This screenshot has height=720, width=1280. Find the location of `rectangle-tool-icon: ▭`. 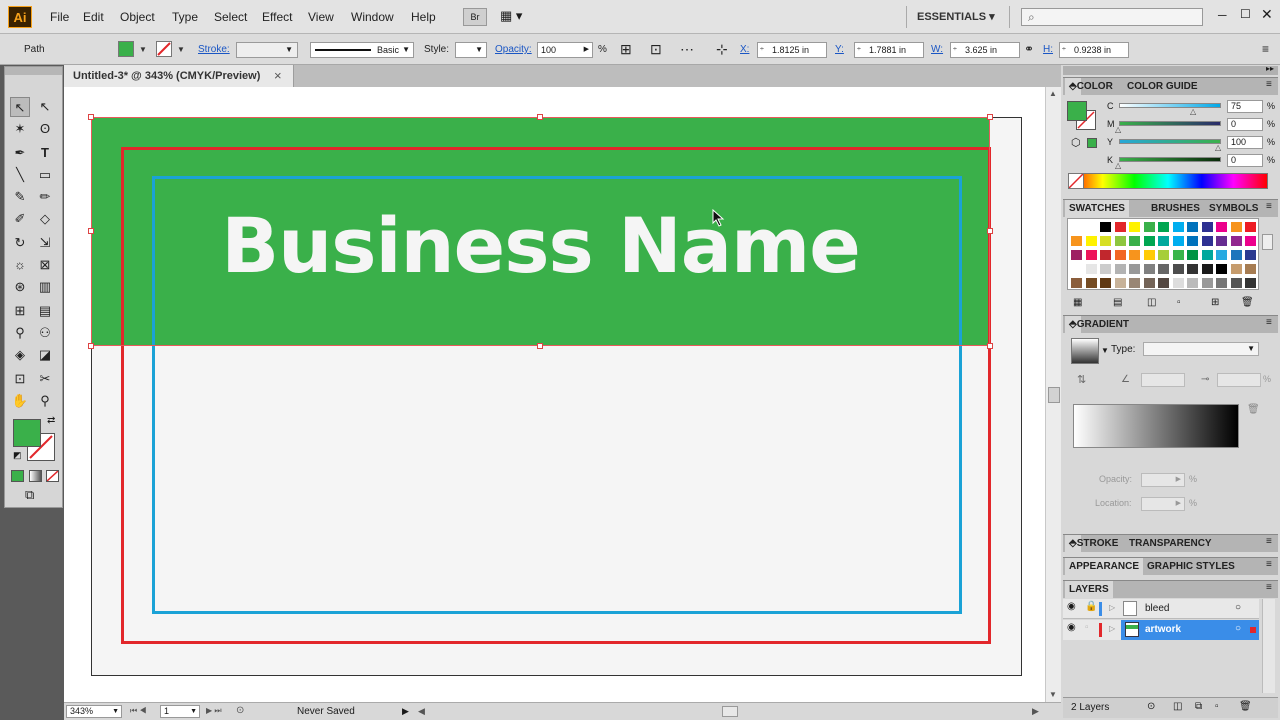

rectangle-tool-icon: ▭ is located at coordinates (45, 175).